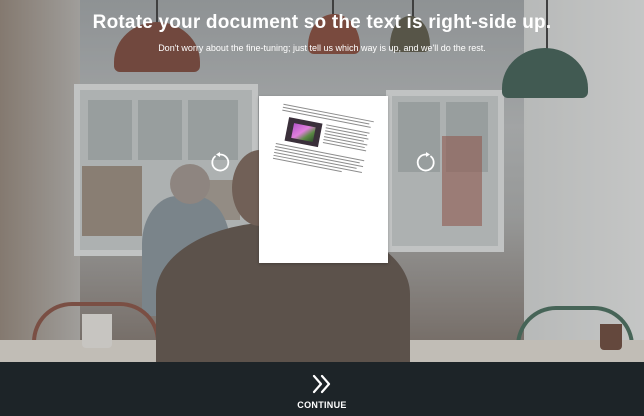 This screenshot has height=416, width=644. Describe the element at coordinates (322, 384) in the screenshot. I see `double-chevron-right-icon` at that location.